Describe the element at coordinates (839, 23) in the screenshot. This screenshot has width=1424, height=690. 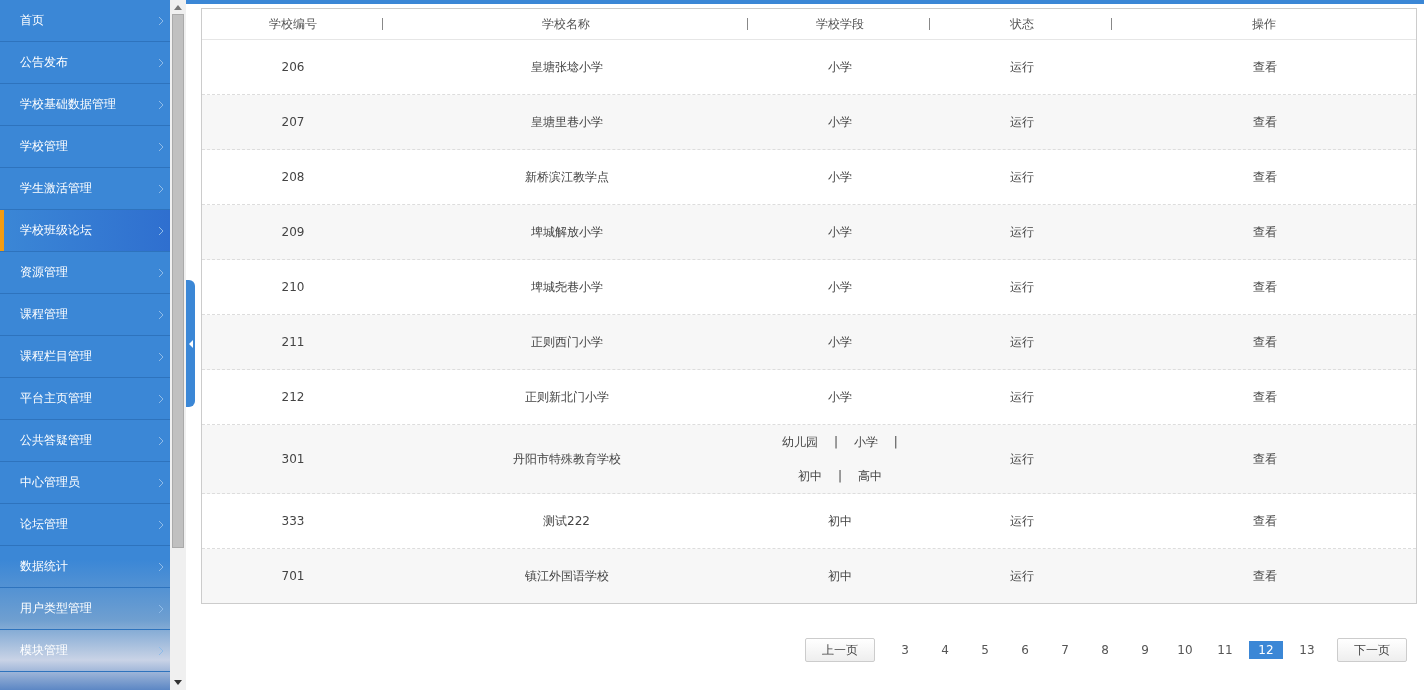
I see `column-header: 学校学段` at that location.